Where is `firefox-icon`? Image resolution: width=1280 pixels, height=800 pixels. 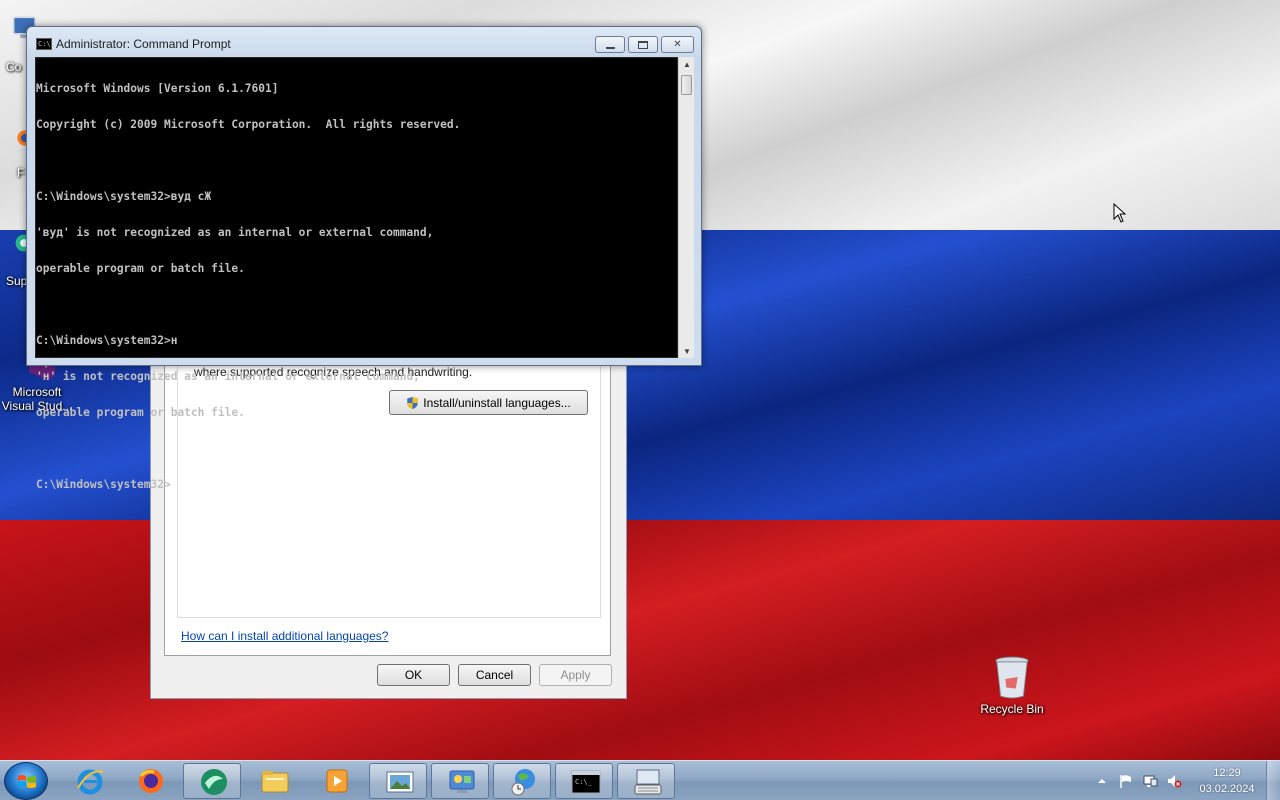 firefox-icon is located at coordinates (151, 781).